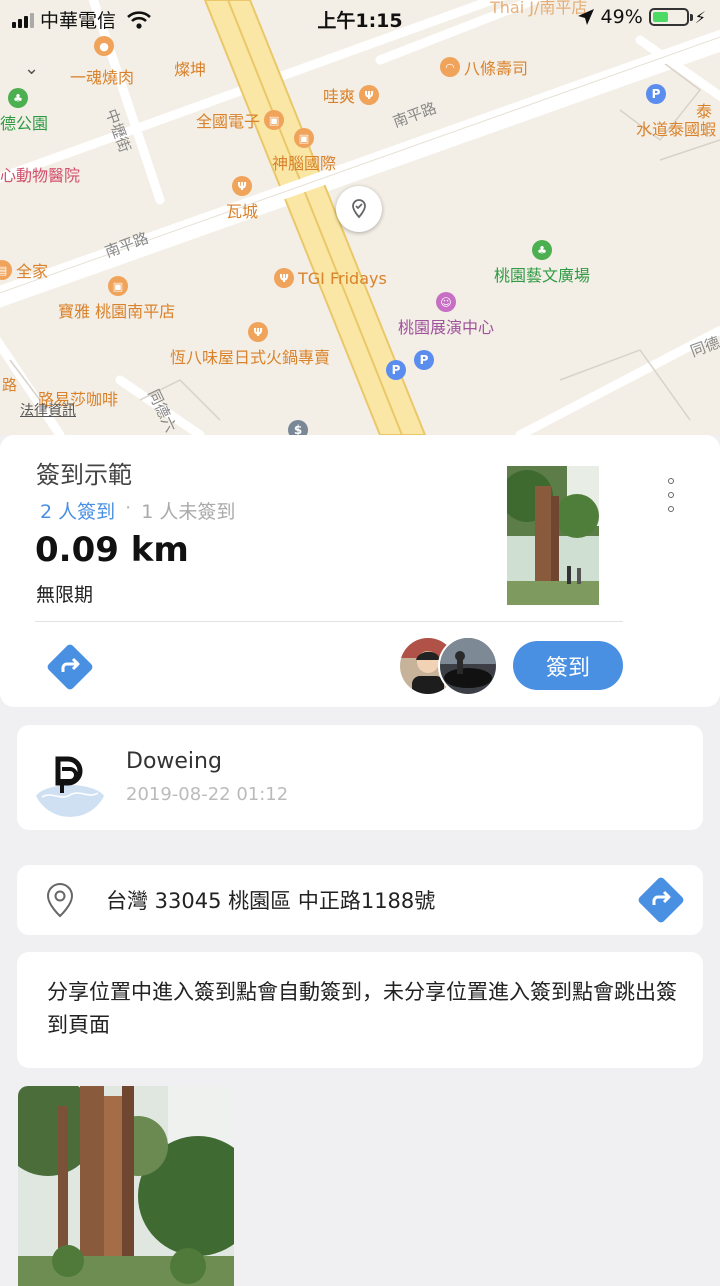  I want to click on map-poi: ▣ 神腦國際, so click(304, 151).